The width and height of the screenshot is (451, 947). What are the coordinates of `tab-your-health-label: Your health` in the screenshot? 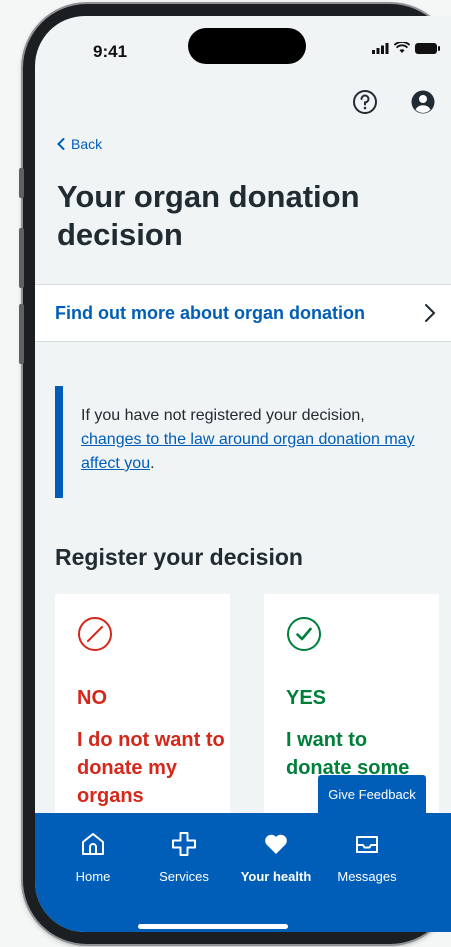 It's located at (276, 876).